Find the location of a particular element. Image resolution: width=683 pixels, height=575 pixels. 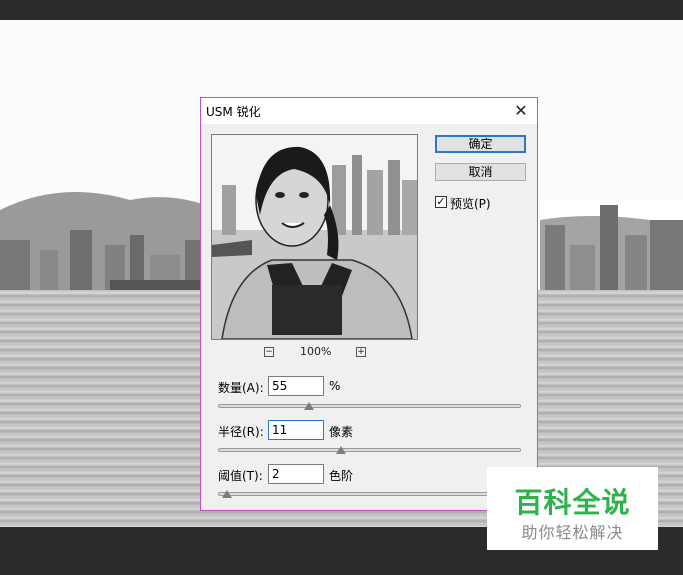

watermark-subtitle: 助你轻松解决 is located at coordinates (572, 532).